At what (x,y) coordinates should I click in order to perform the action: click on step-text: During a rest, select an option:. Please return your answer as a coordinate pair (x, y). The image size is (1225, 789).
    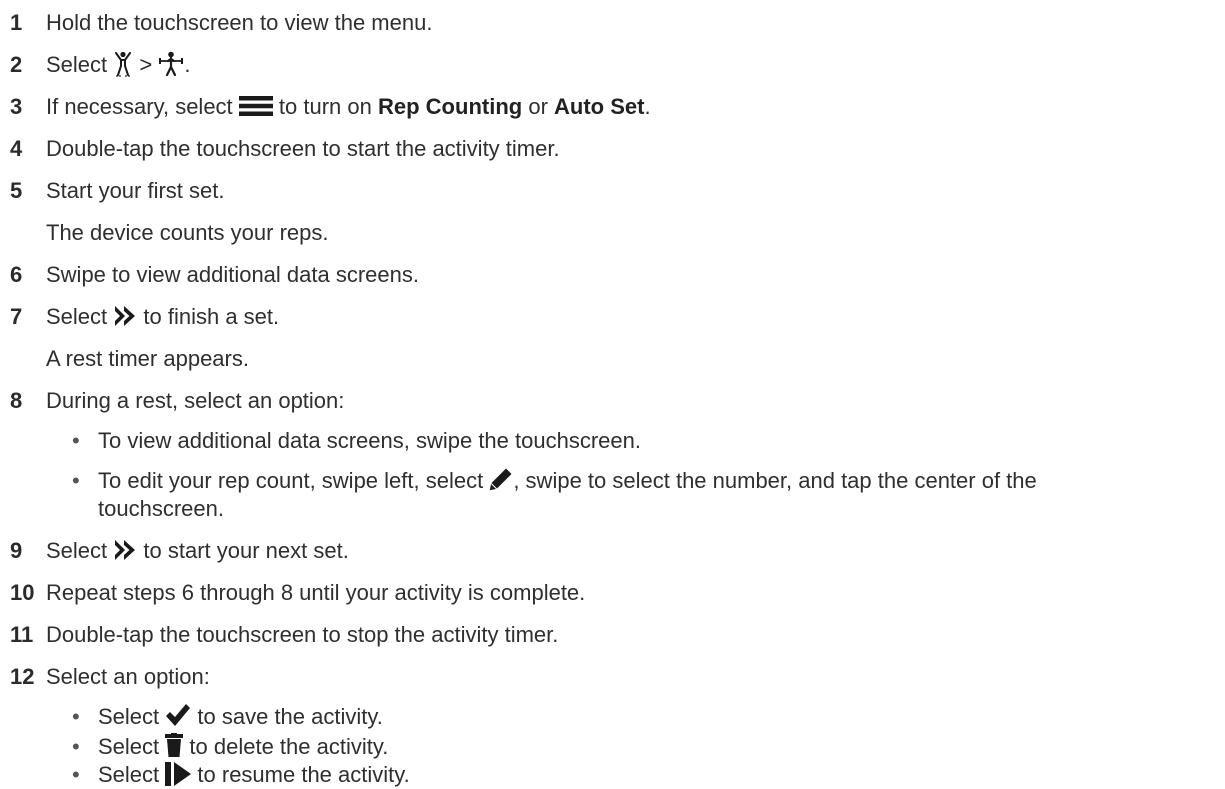
    Looking at the image, I should click on (195, 400).